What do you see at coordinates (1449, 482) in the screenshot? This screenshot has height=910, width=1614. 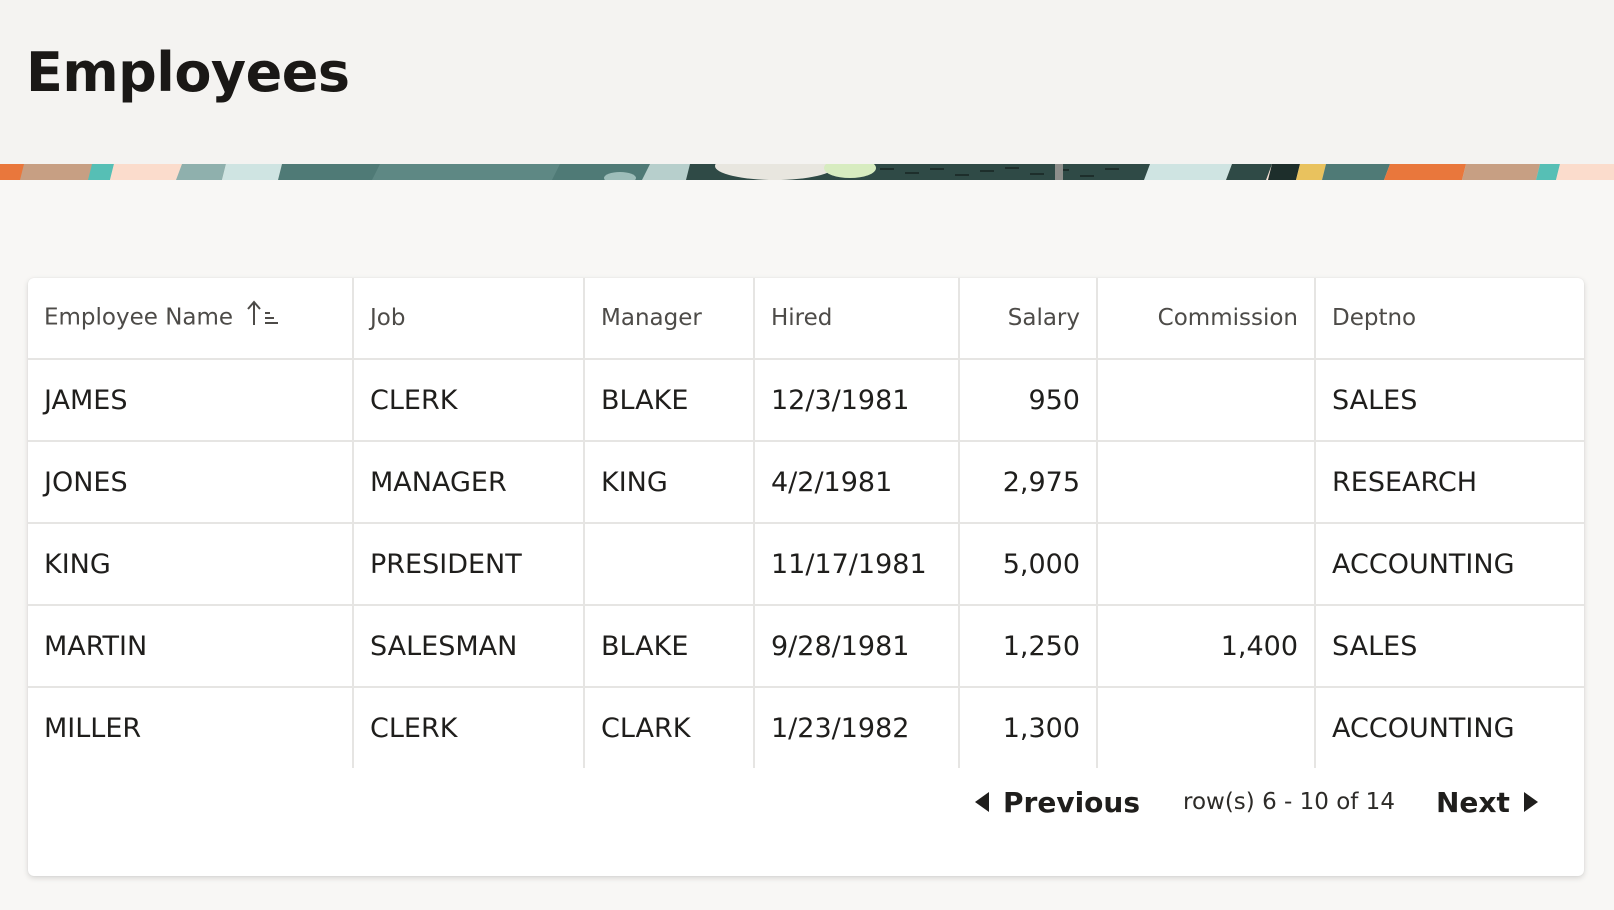 I see `cell-deptno: RESEARCH` at bounding box center [1449, 482].